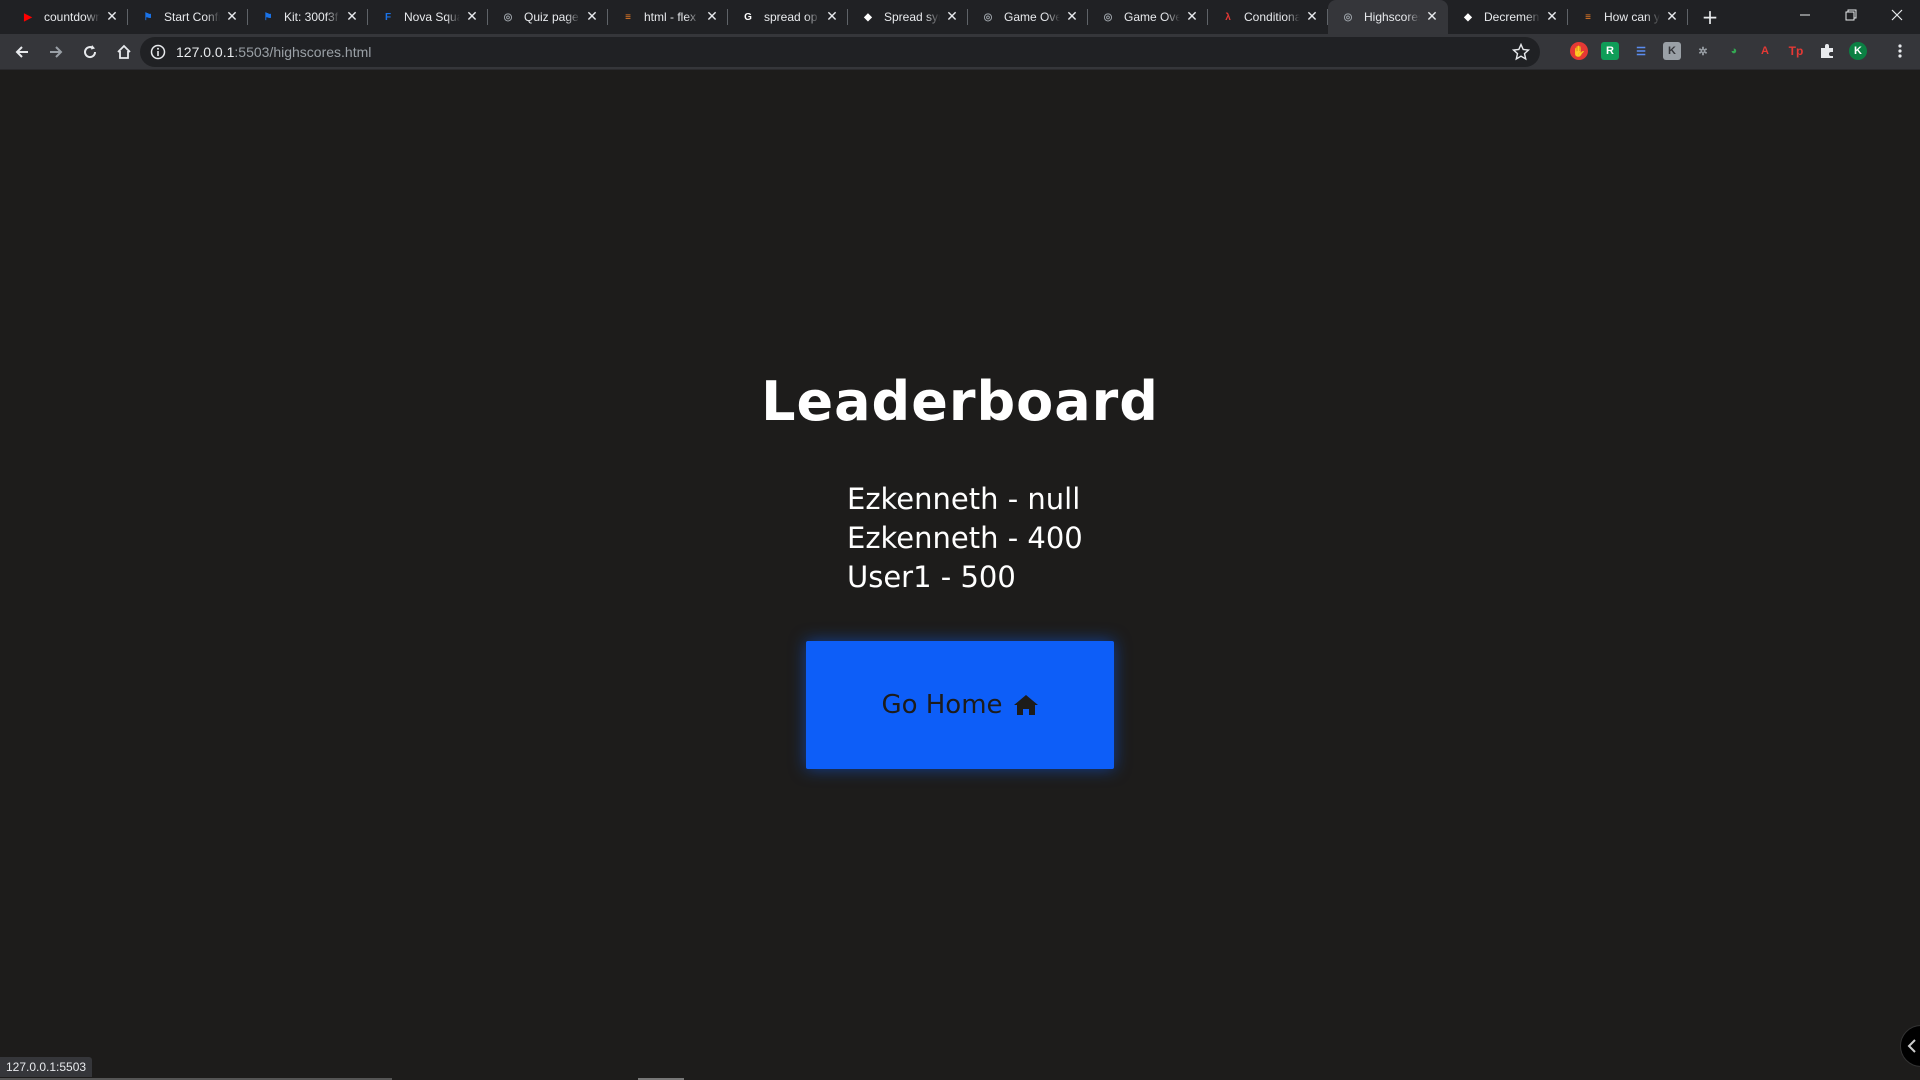  I want to click on tab-title: Kit: 300f3f, so click(311, 17).